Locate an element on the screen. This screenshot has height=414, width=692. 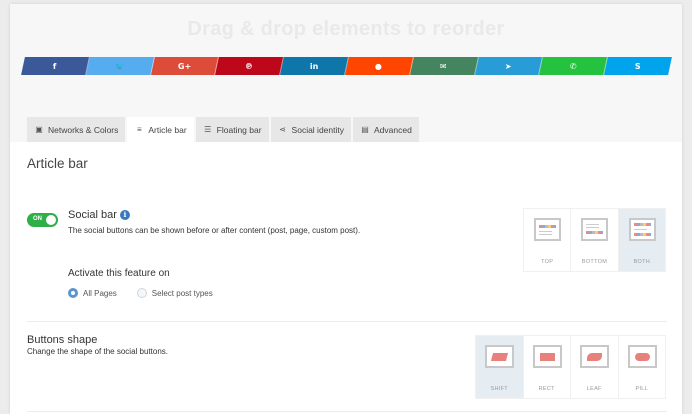
tab-article-bar: ≡ Article bar is located at coordinates (160, 129).